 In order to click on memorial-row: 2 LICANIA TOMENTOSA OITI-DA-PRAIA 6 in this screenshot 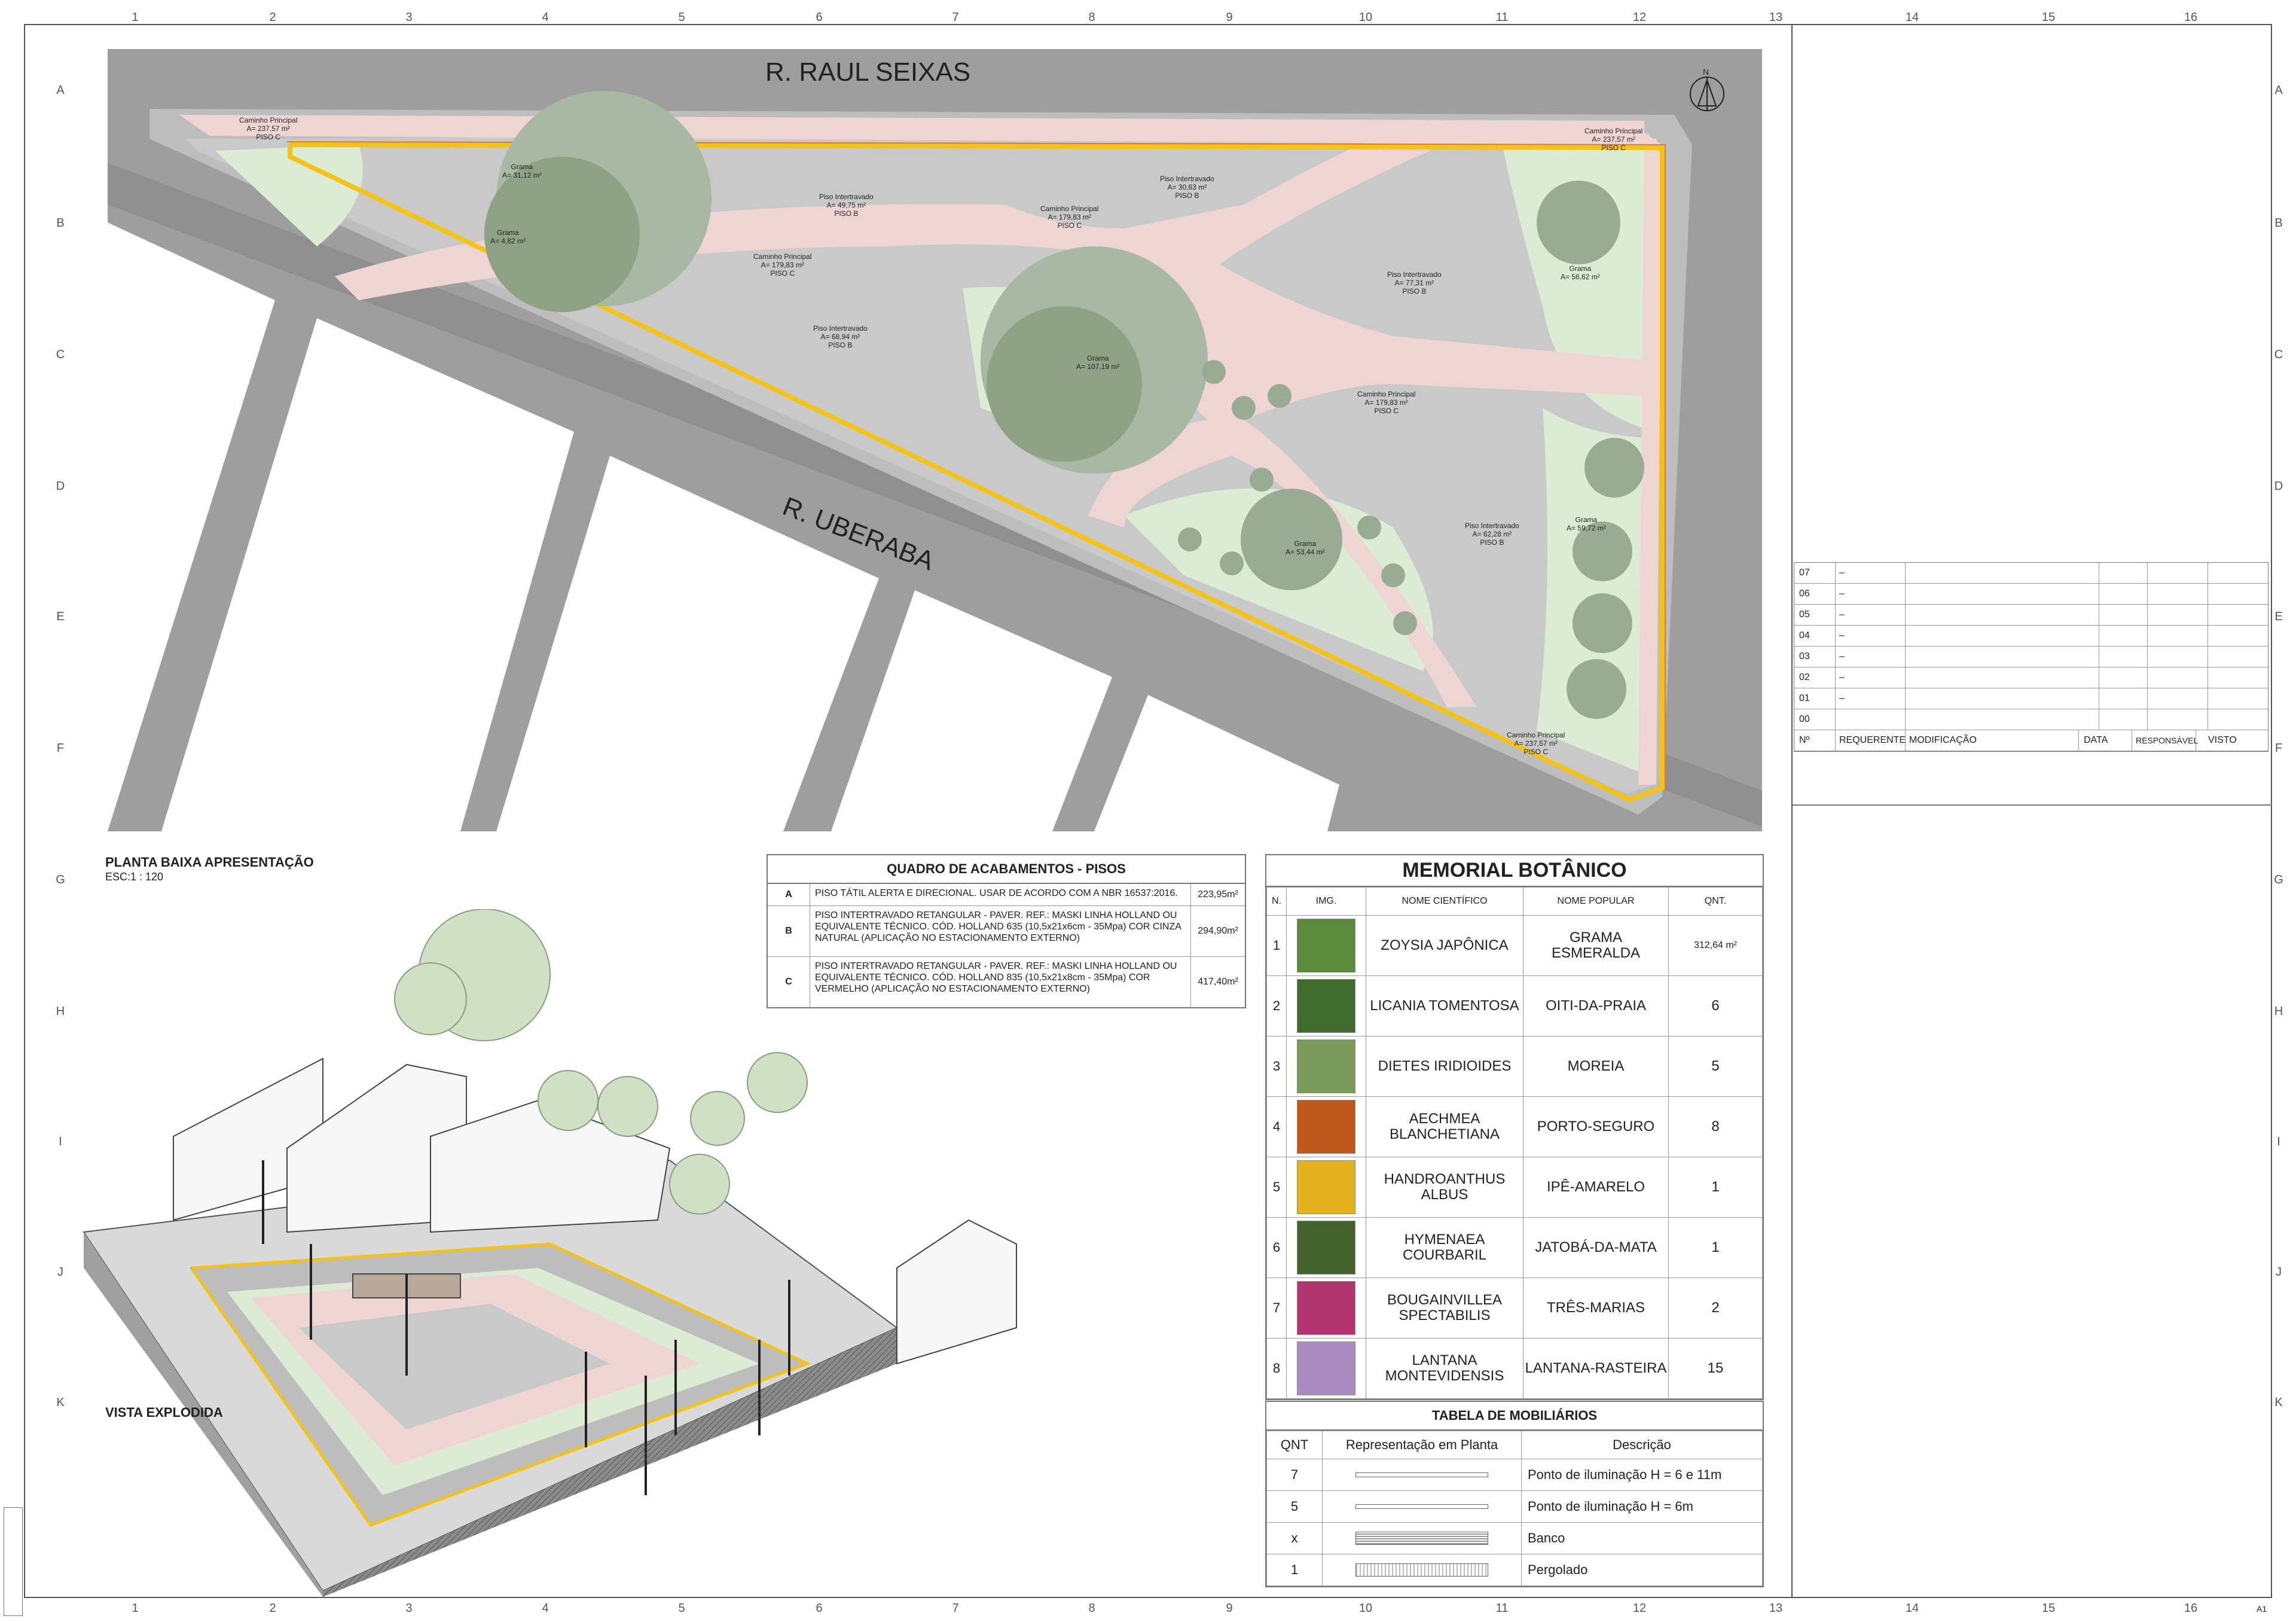, I will do `click(1514, 1005)`.